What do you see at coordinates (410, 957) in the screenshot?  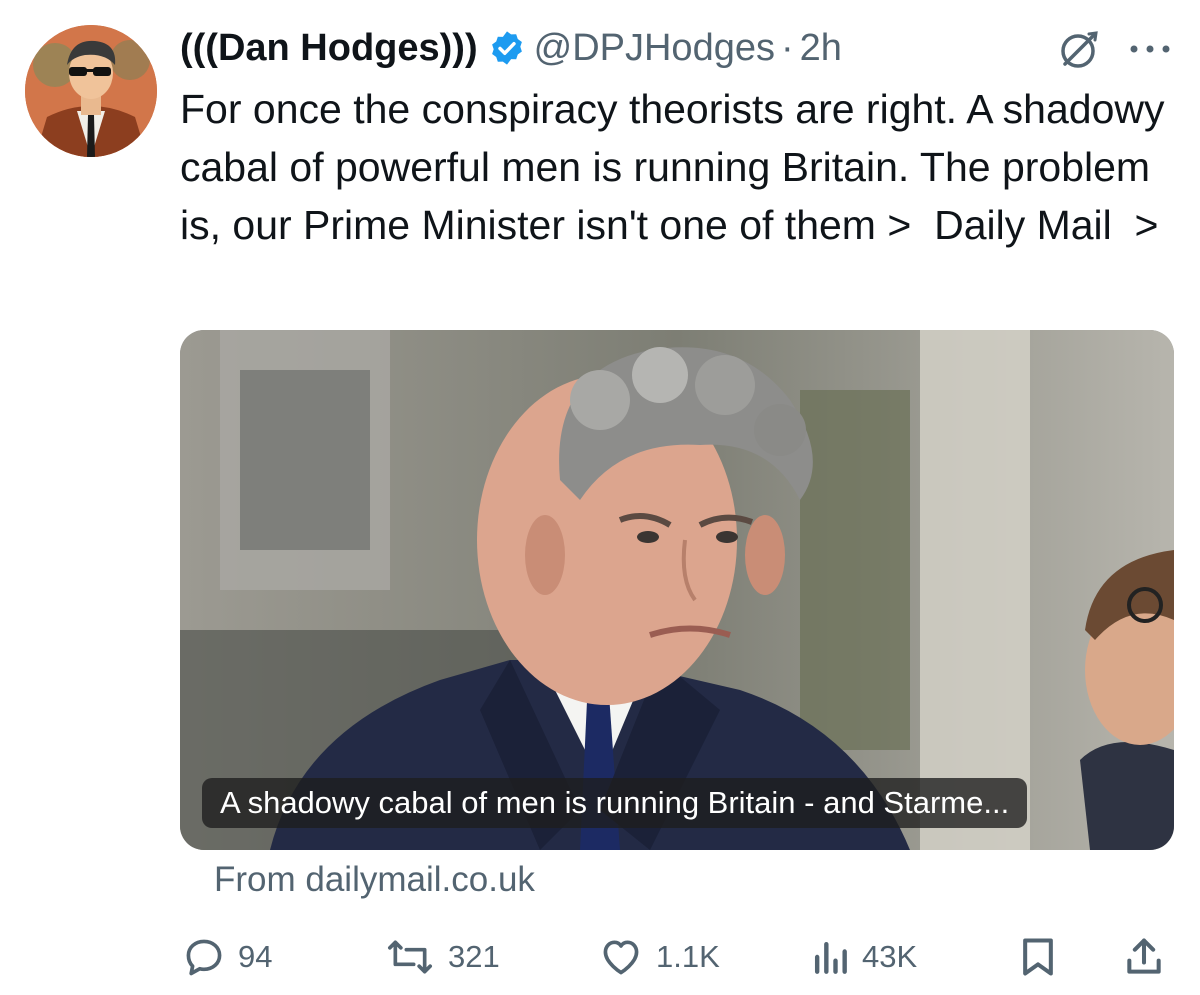 I see `repost-icon` at bounding box center [410, 957].